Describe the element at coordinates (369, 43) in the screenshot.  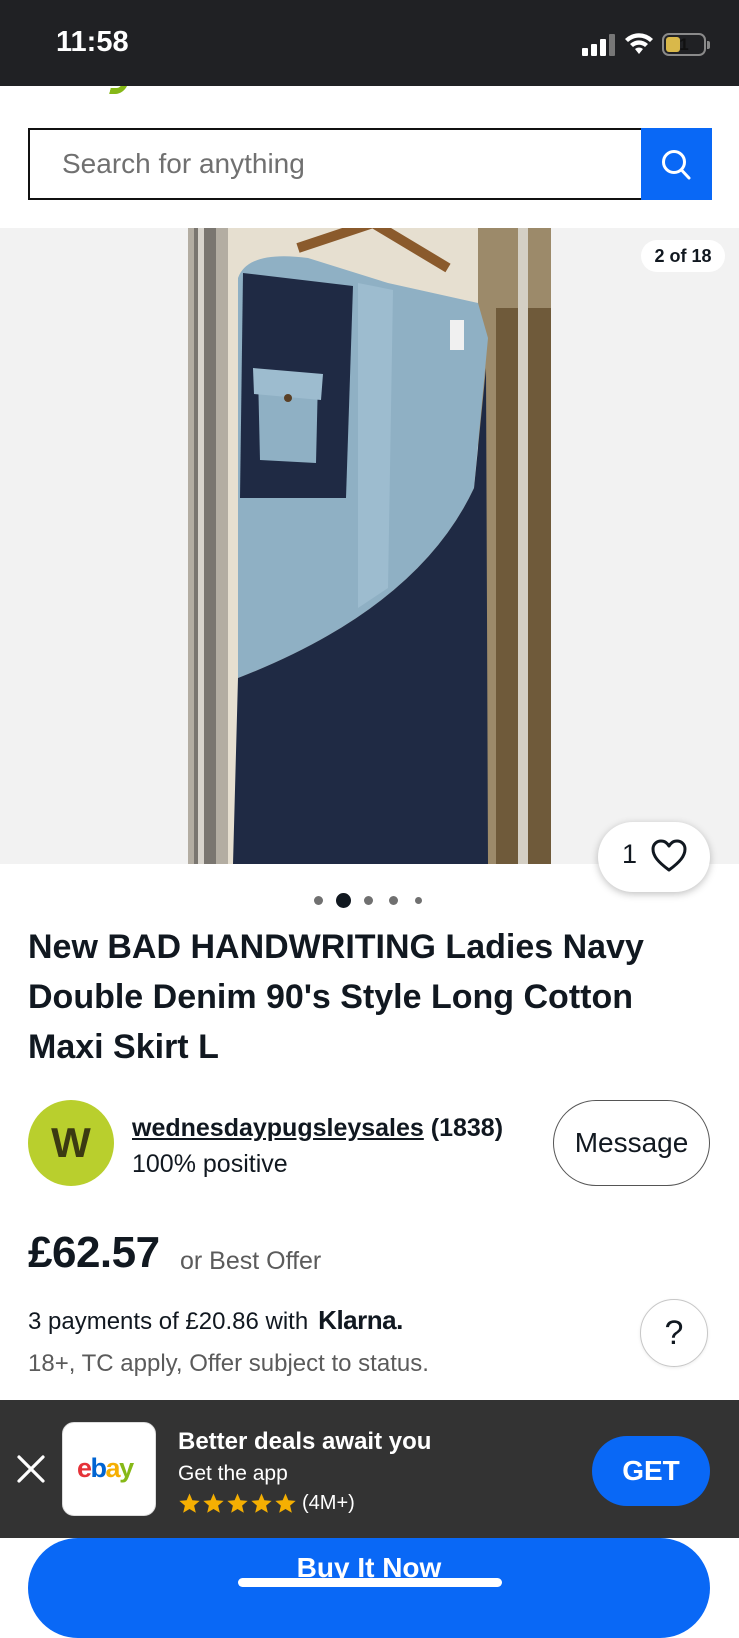
I see `status-bar: 11:58 1` at that location.